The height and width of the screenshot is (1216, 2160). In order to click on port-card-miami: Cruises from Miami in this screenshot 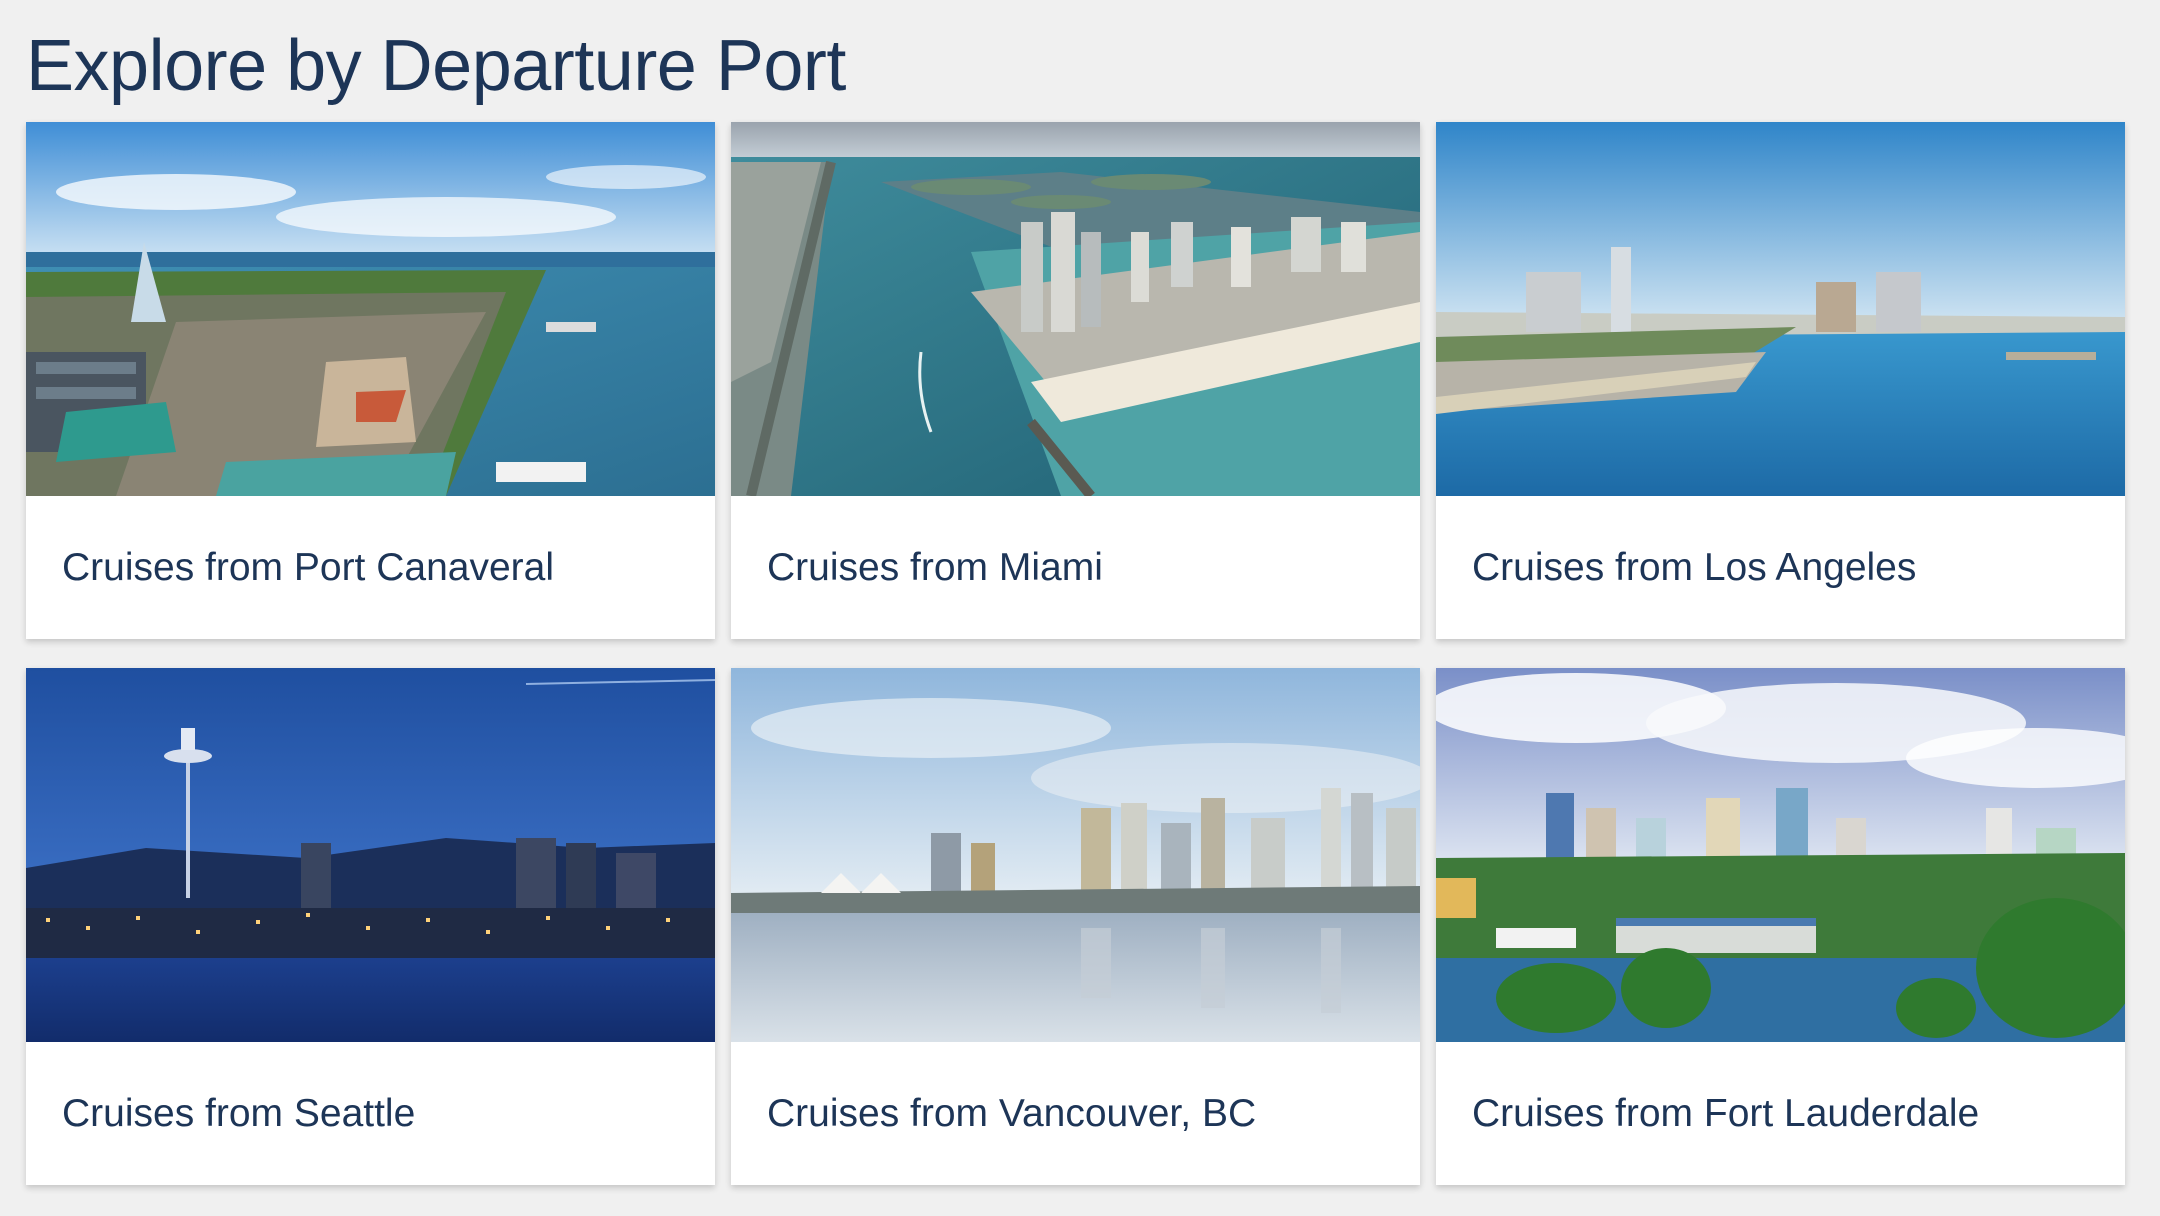, I will do `click(1075, 380)`.